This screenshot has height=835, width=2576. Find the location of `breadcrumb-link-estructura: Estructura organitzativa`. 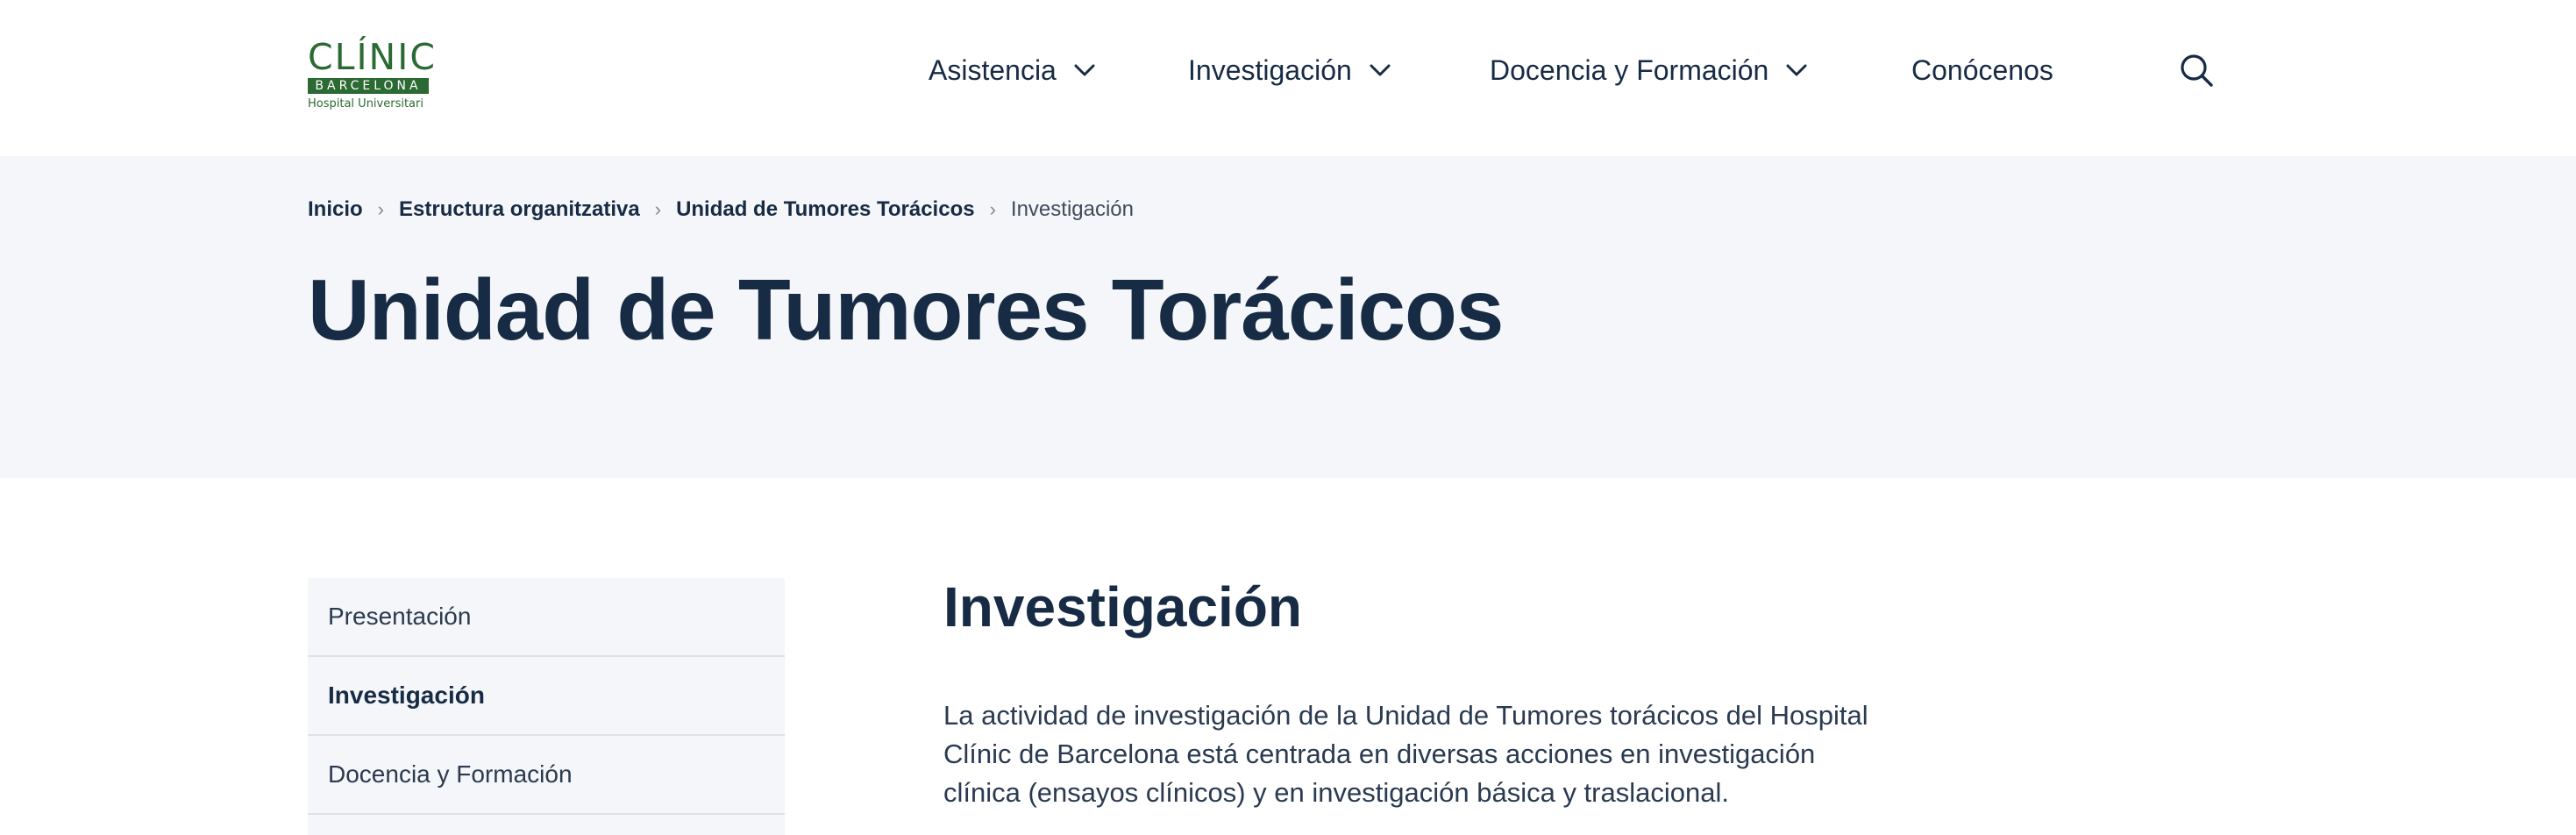

breadcrumb-link-estructura: Estructura organitzativa is located at coordinates (519, 209).